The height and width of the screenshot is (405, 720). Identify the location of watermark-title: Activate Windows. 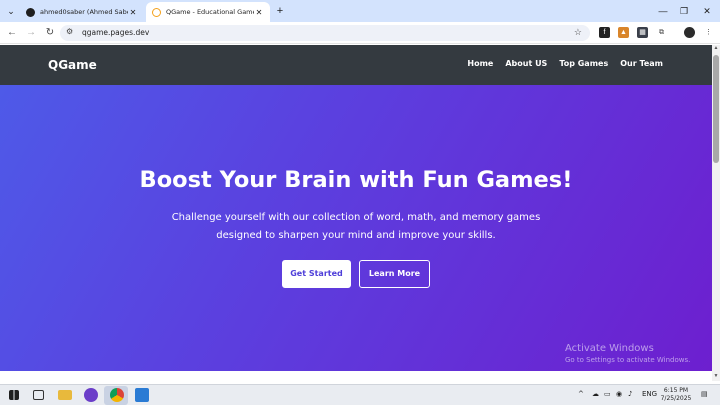
(609, 348).